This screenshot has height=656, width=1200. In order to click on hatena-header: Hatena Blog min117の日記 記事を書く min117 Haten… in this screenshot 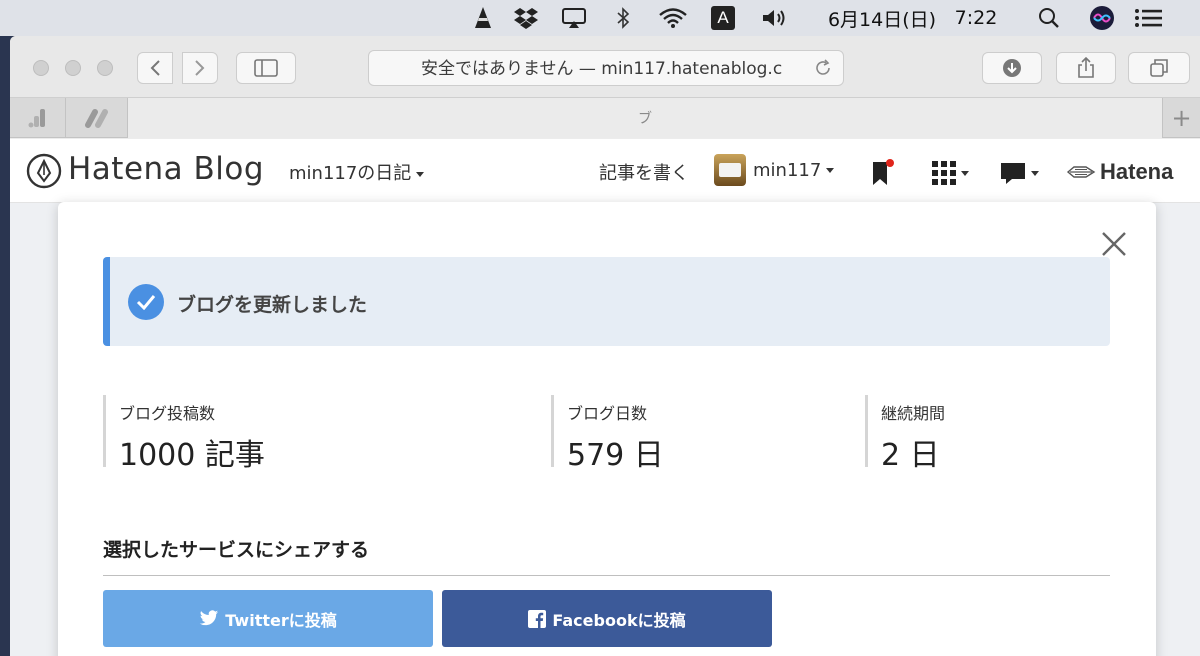, I will do `click(605, 171)`.